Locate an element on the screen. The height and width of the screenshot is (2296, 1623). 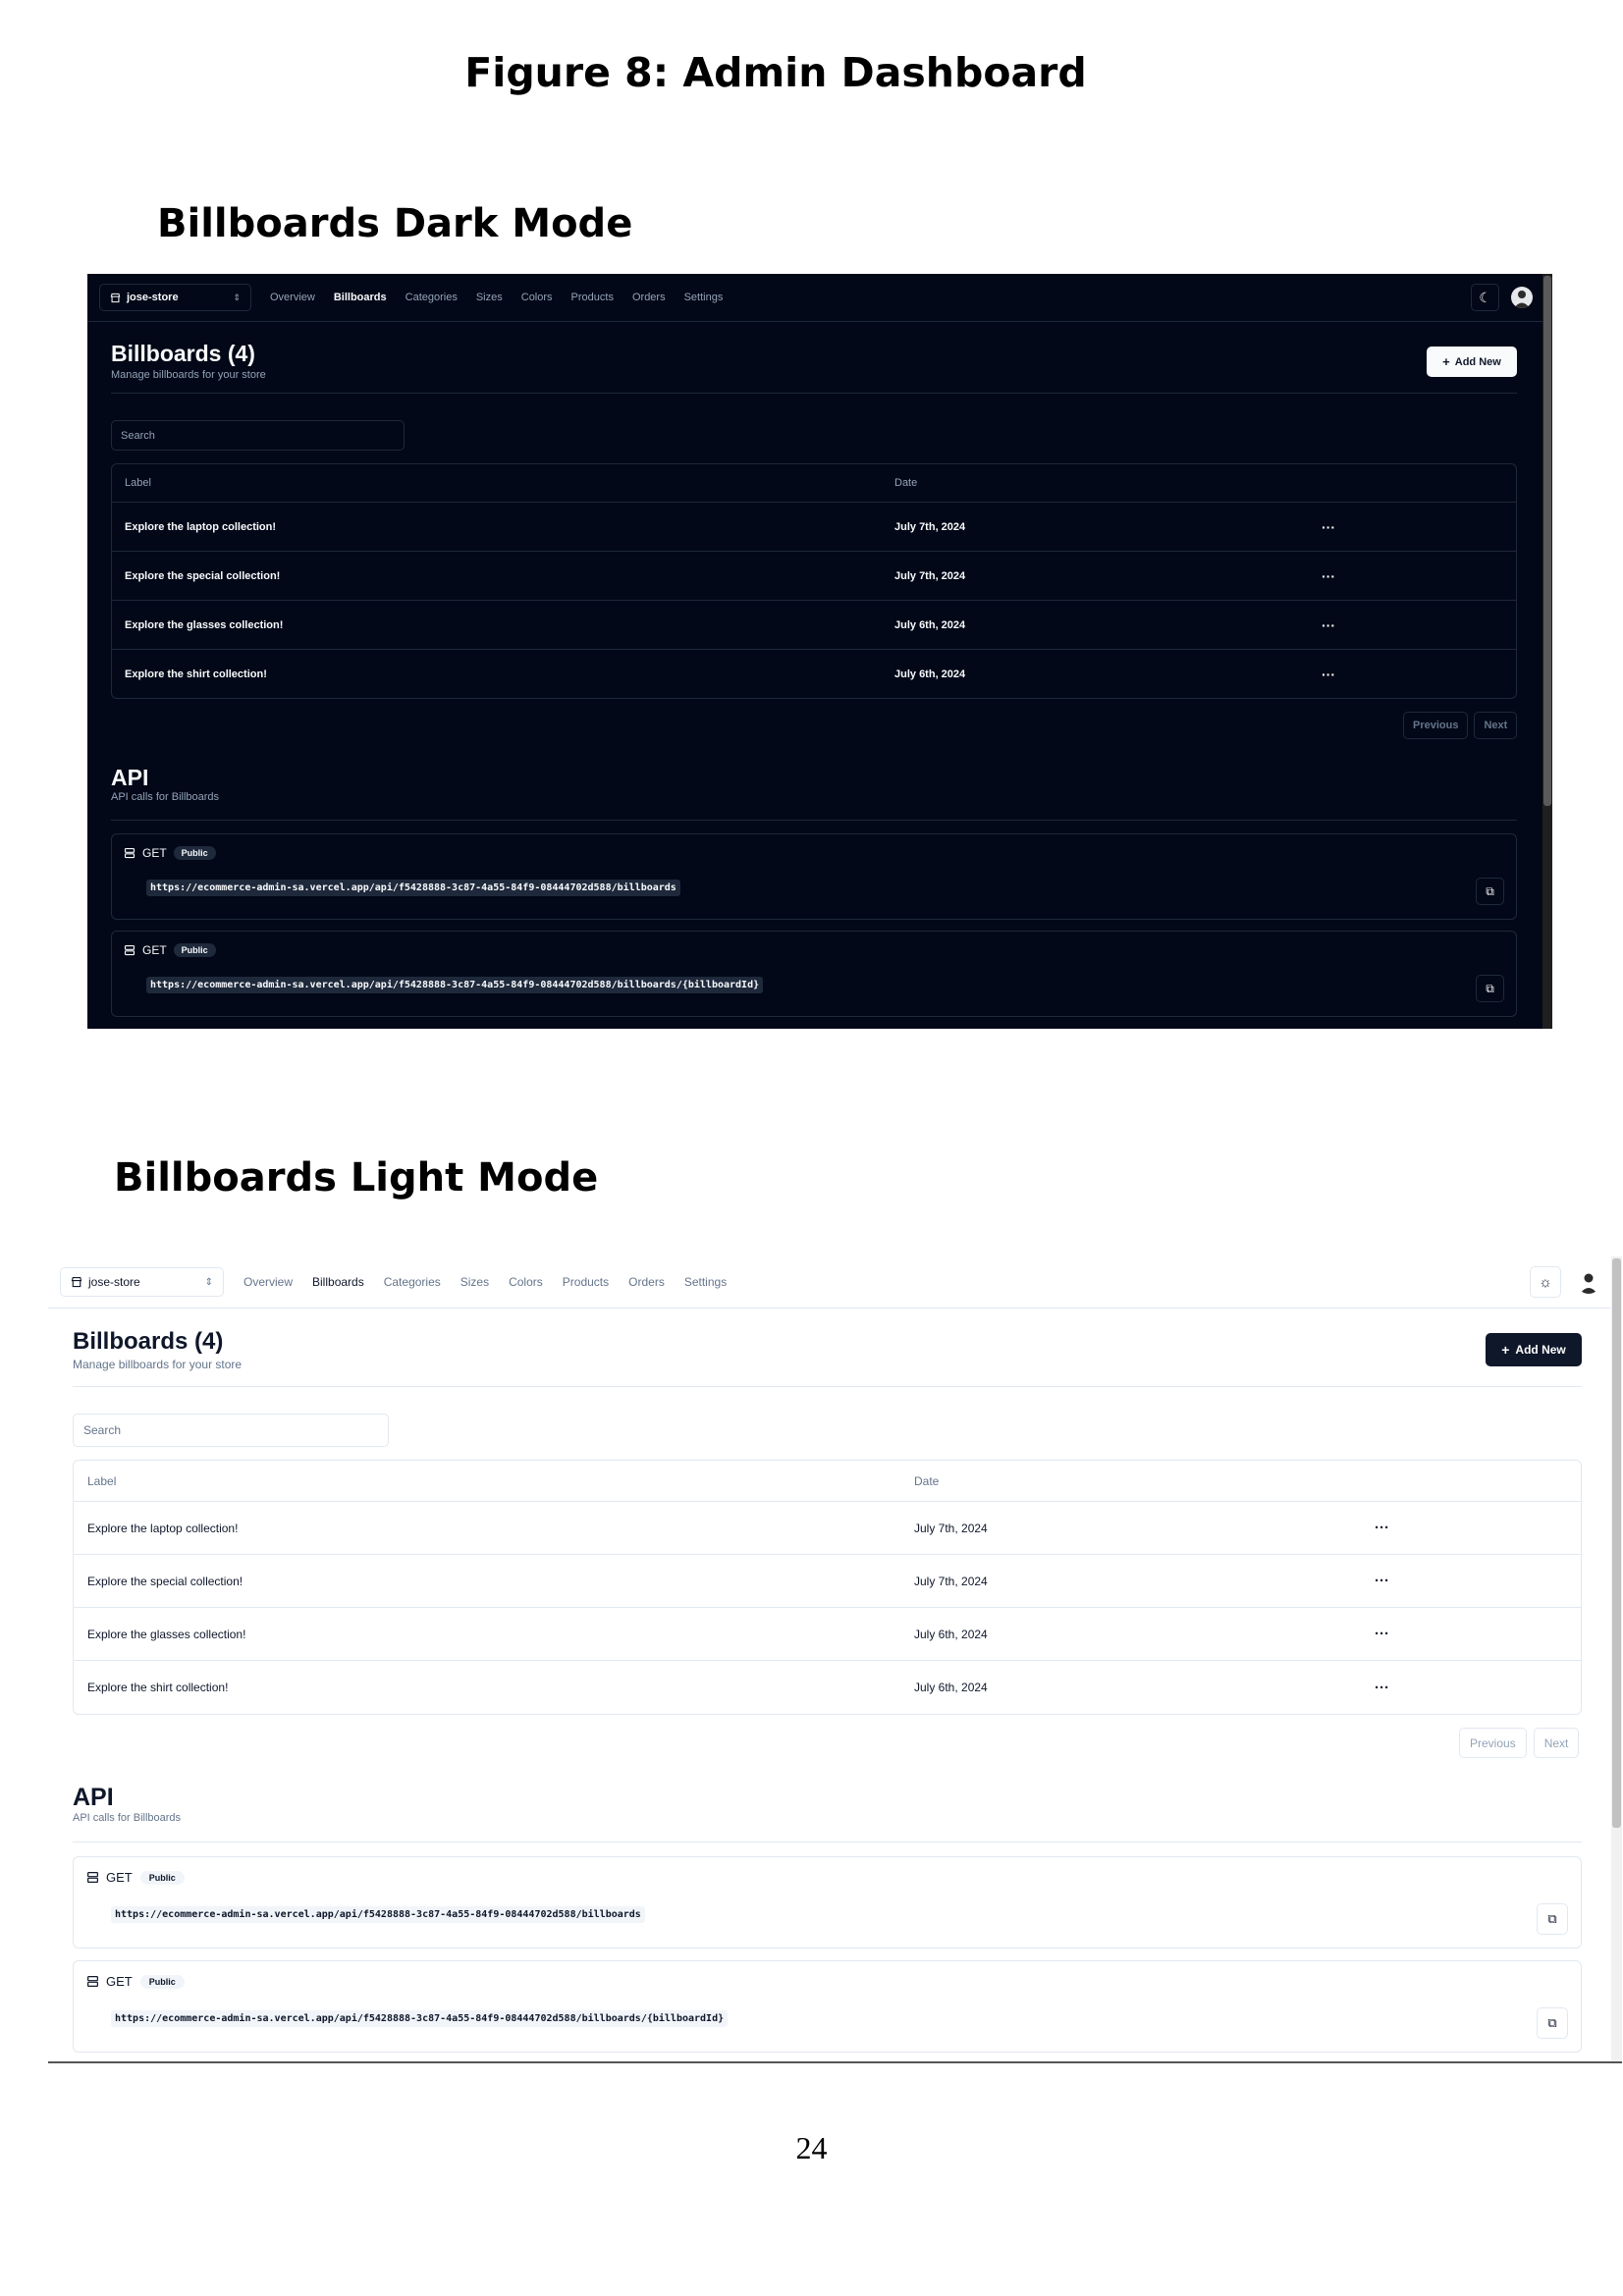
theme-toggle-button: ☼ is located at coordinates (1545, 1282).